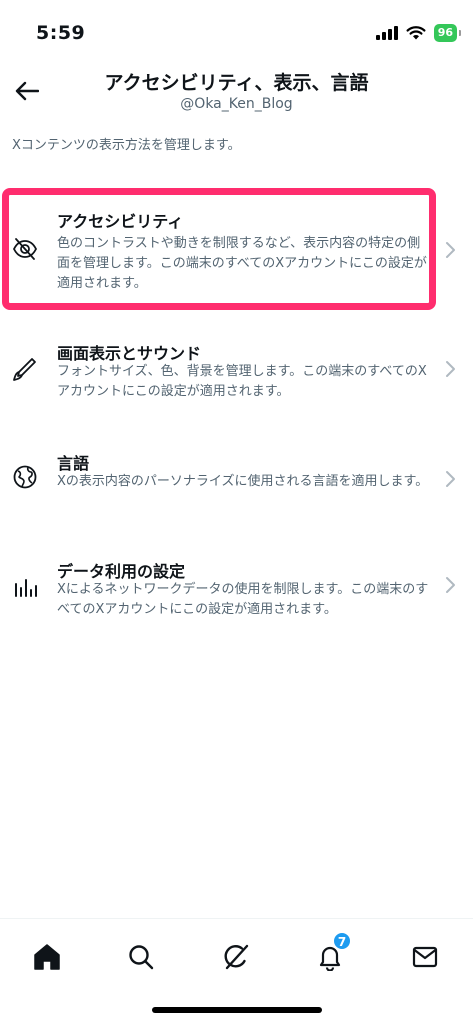  I want to click on home-icon, so click(47, 957).